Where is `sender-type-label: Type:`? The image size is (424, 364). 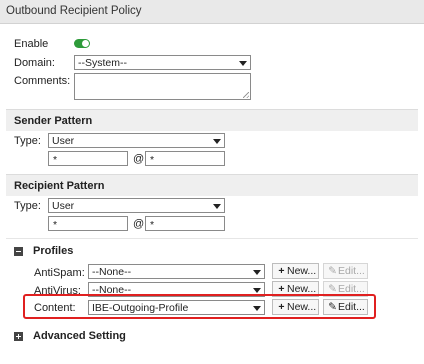 sender-type-label: Type: is located at coordinates (27, 141).